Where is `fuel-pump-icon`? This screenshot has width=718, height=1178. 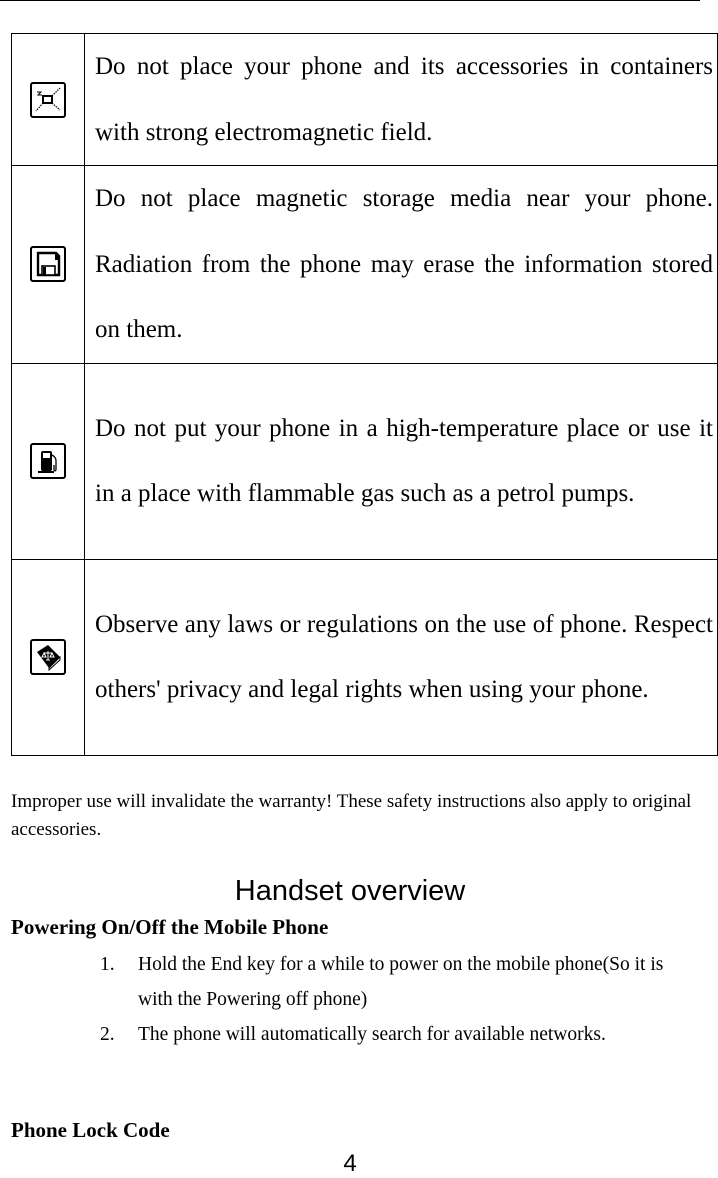 fuel-pump-icon is located at coordinates (48, 461).